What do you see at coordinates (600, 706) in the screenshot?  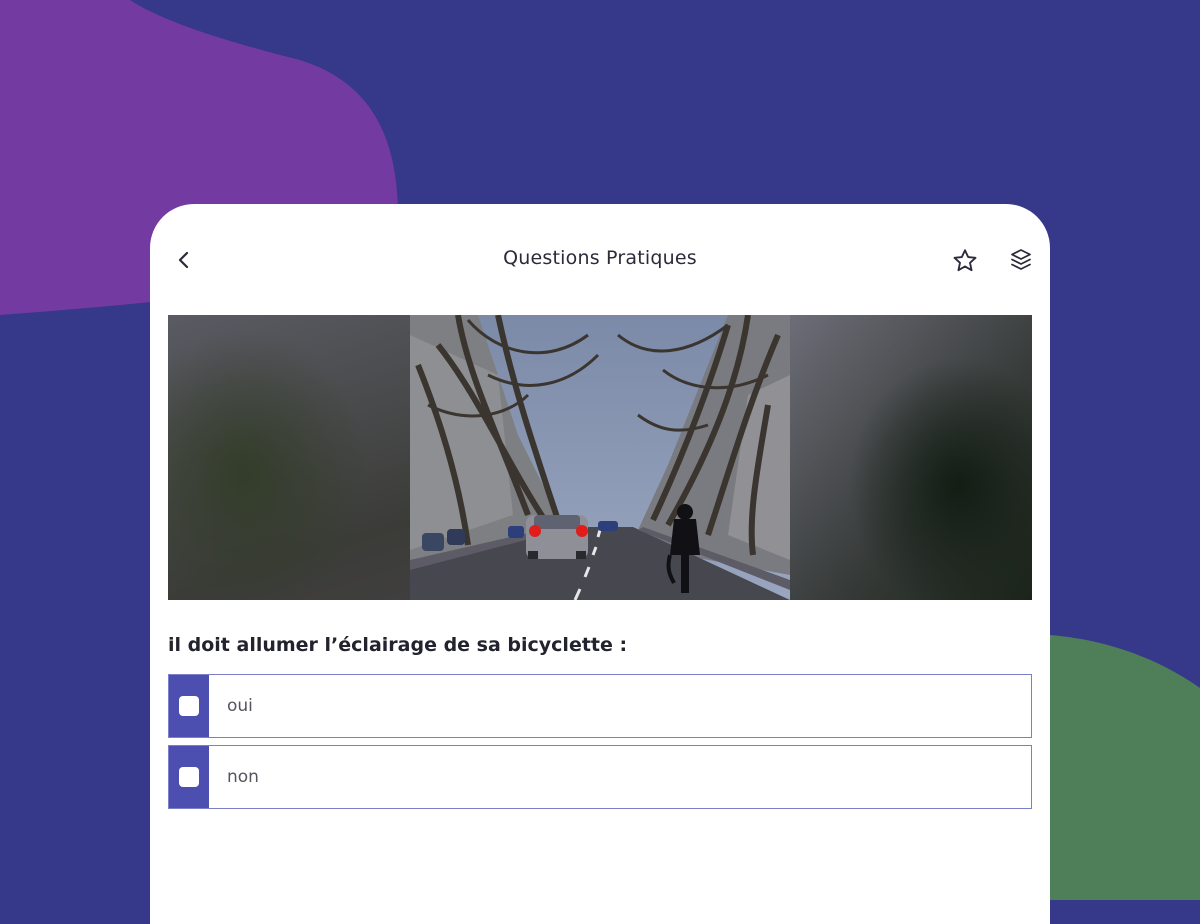 I see `answer-option-oui: oui` at bounding box center [600, 706].